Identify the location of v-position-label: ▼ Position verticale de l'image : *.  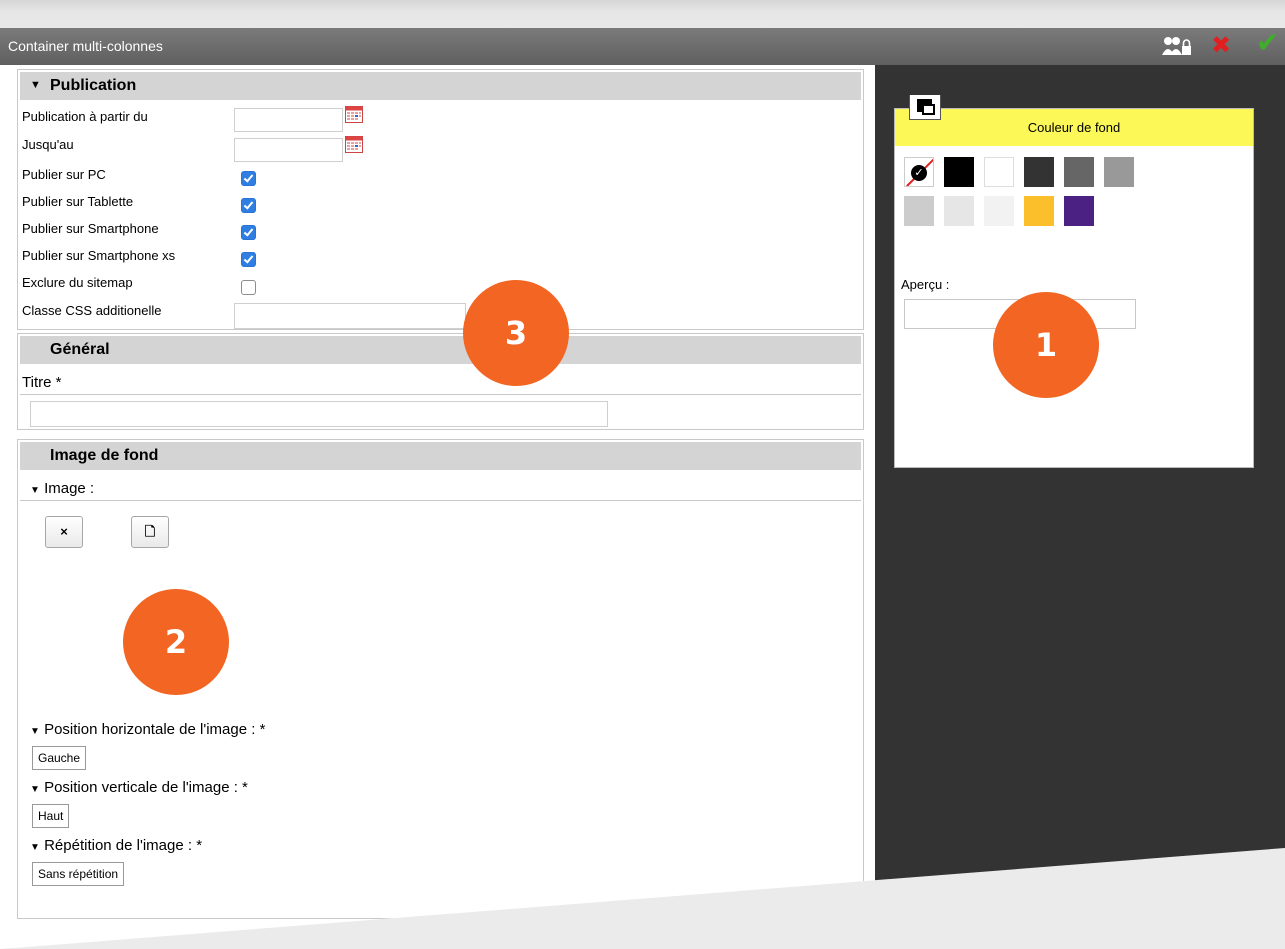
(139, 787).